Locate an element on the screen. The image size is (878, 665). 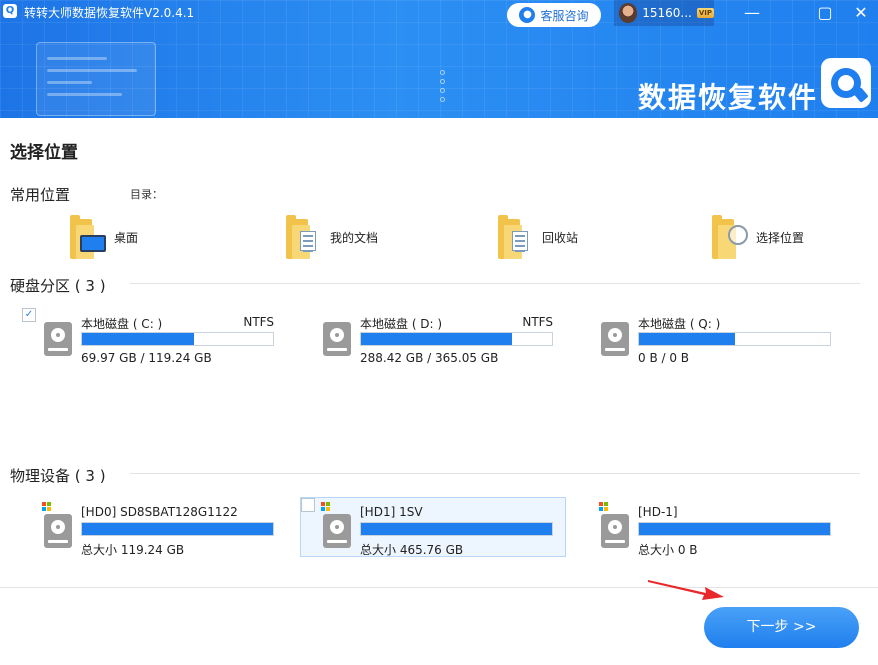
avatar is located at coordinates (628, 13).